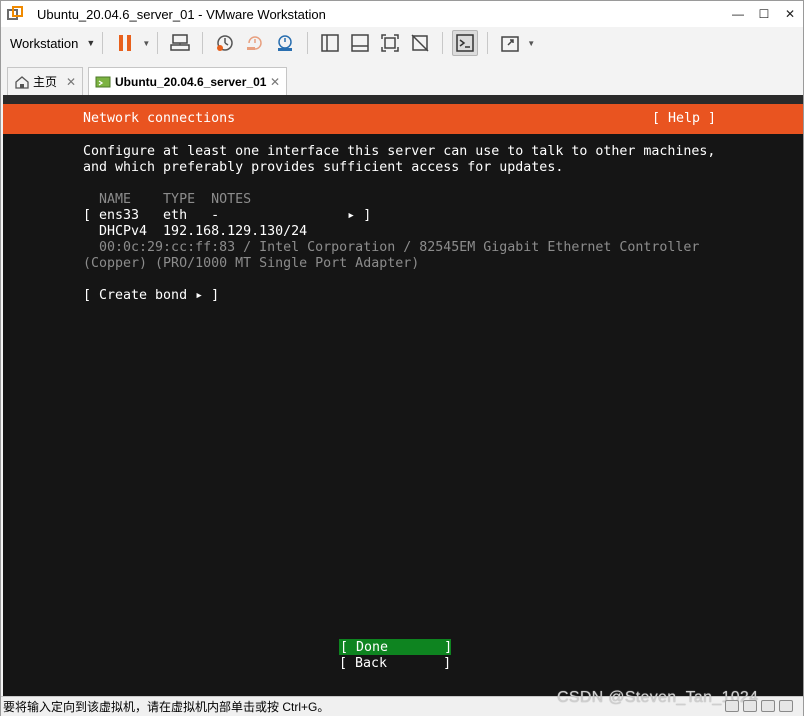  Describe the element at coordinates (22, 82) in the screenshot. I see `home-icon` at that location.